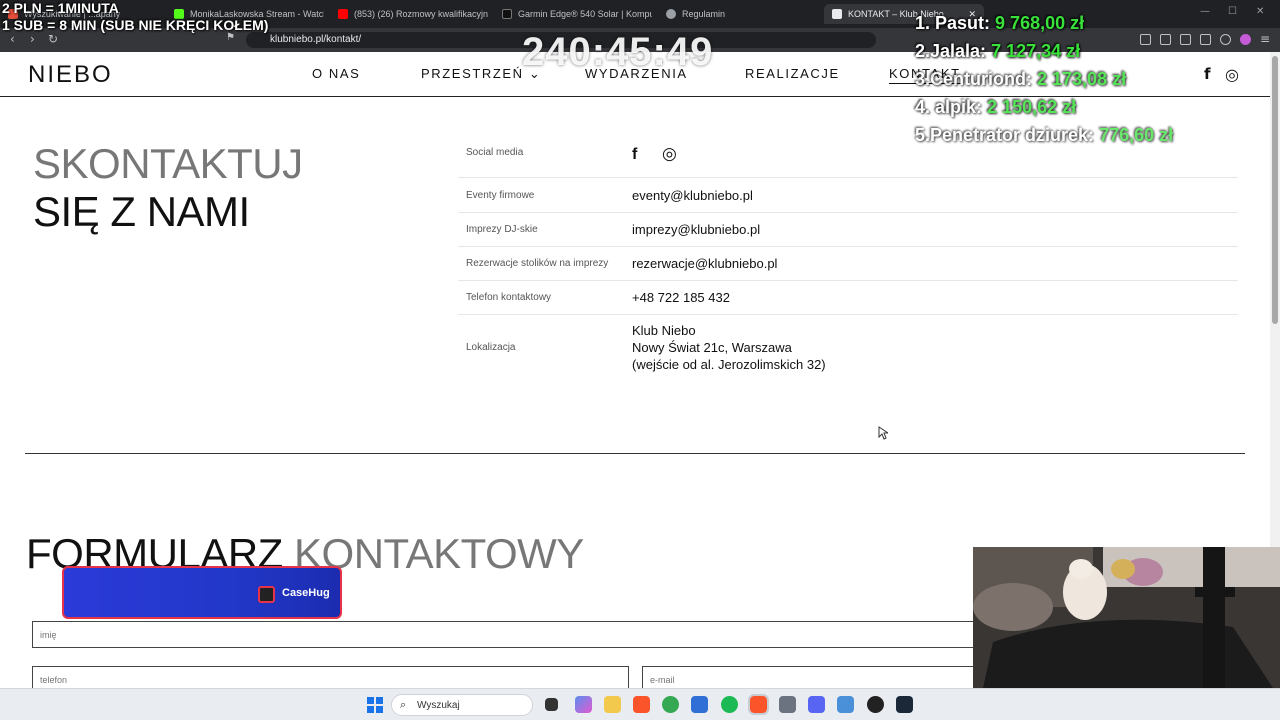 The height and width of the screenshot is (720, 1280). Describe the element at coordinates (1036, 51) in the screenshot. I see `leaderboard-amount: 7 127,34 zł` at that location.